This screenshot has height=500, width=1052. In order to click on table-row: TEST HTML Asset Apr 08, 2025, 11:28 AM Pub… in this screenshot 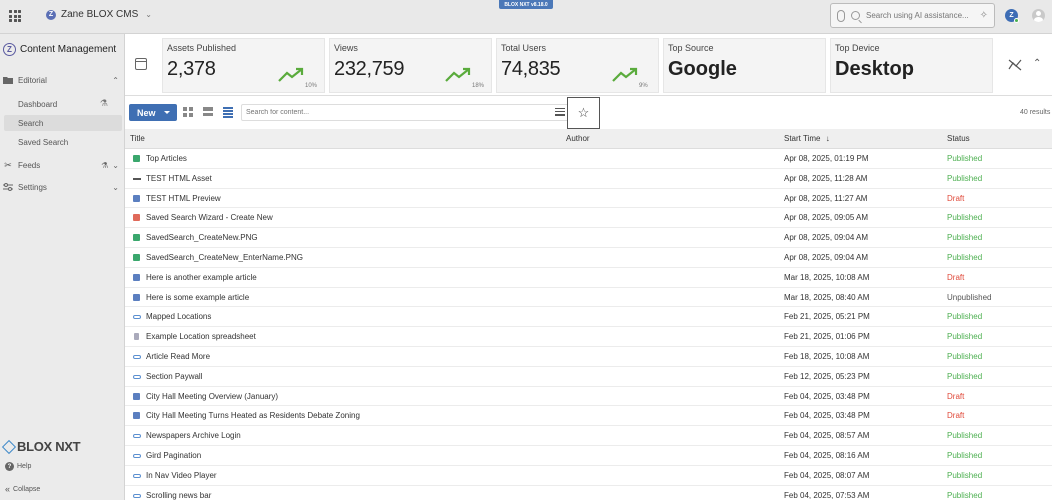, I will do `click(588, 179)`.